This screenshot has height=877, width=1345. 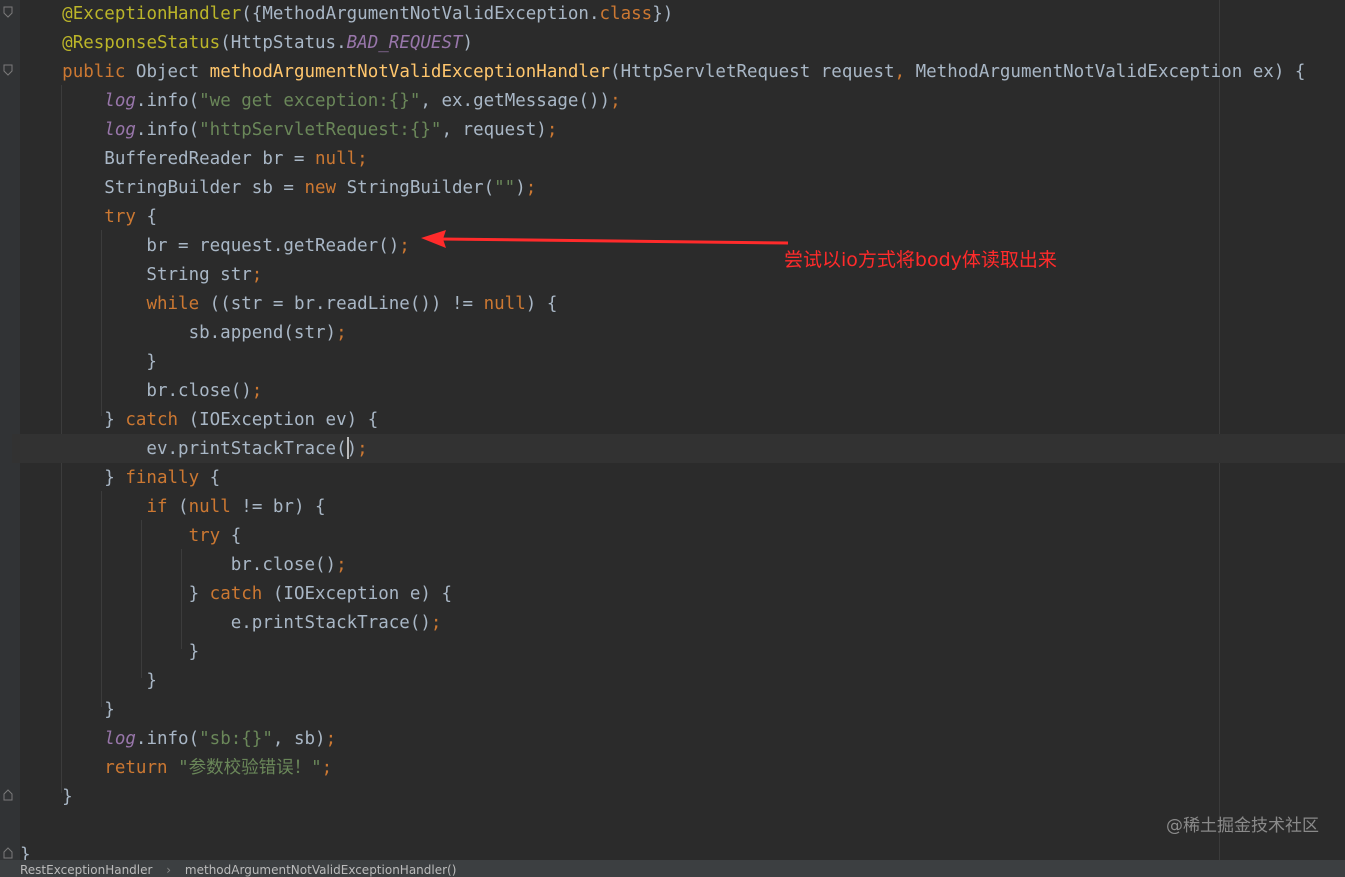 What do you see at coordinates (321, 868) in the screenshot?
I see `breadcrumb-method: methodArgumentNotValidExceptionHandler()` at bounding box center [321, 868].